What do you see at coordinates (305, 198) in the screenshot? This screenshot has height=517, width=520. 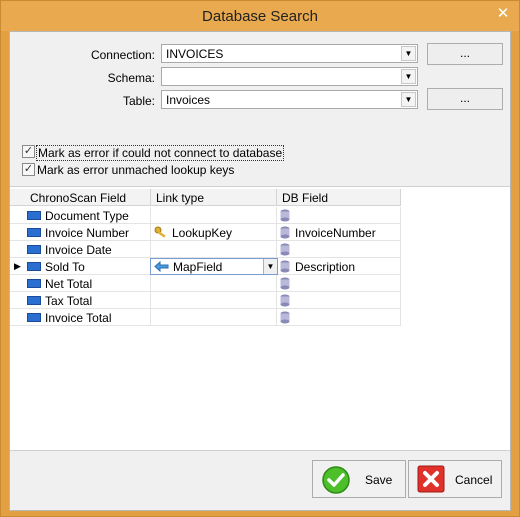 I see `column-header-db-field: DB Field` at bounding box center [305, 198].